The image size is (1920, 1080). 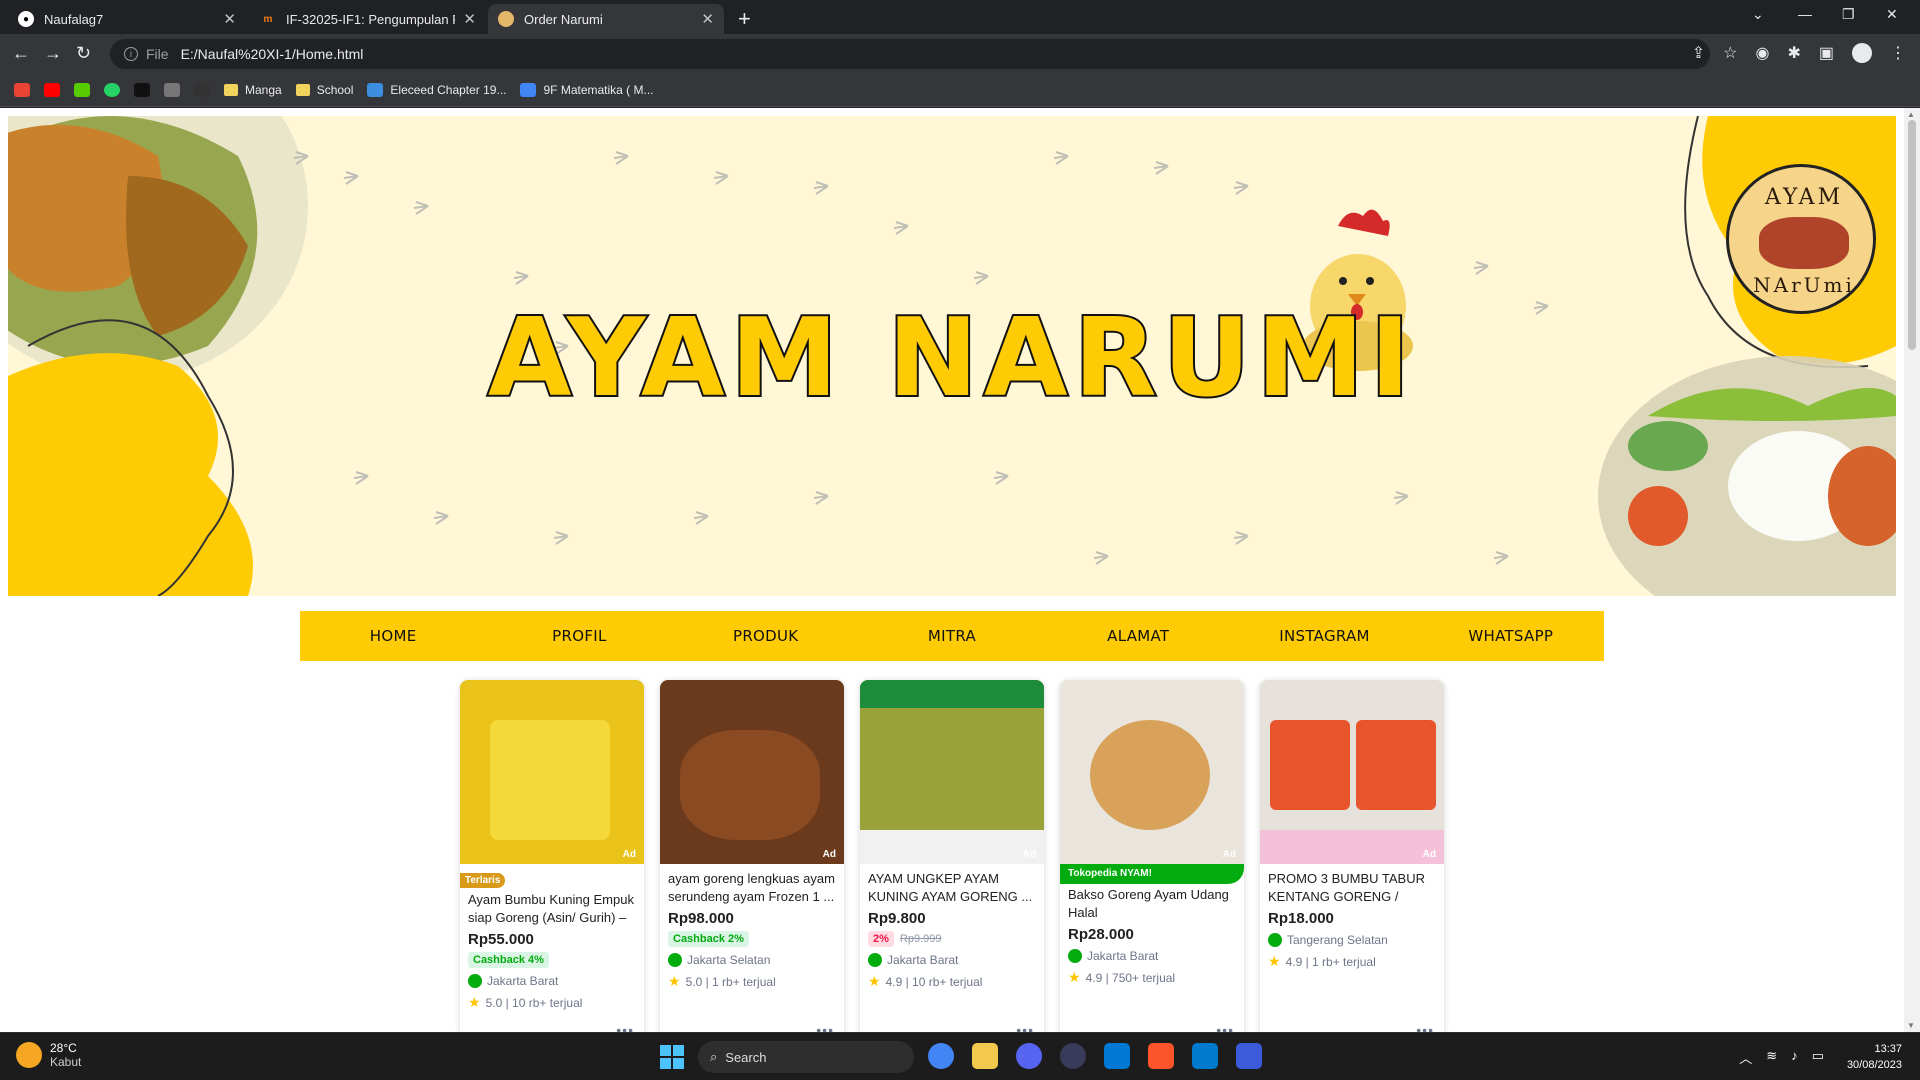 I want to click on back-icon: ←, so click(x=21, y=53).